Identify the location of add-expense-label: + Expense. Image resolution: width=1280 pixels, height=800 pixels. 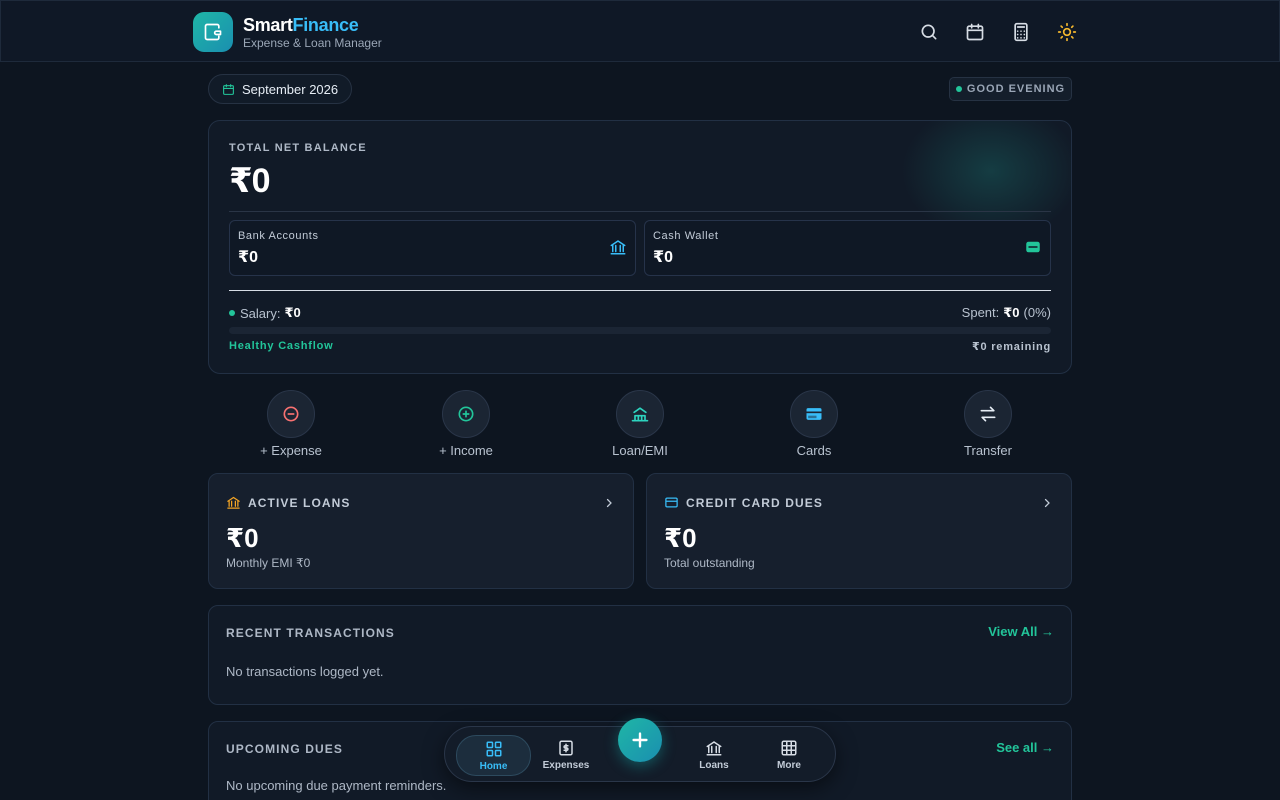
(291, 450).